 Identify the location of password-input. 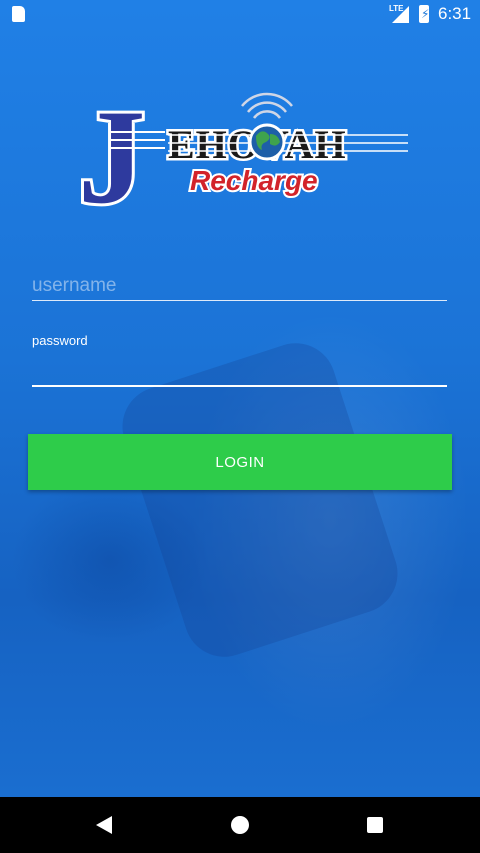
(239, 368).